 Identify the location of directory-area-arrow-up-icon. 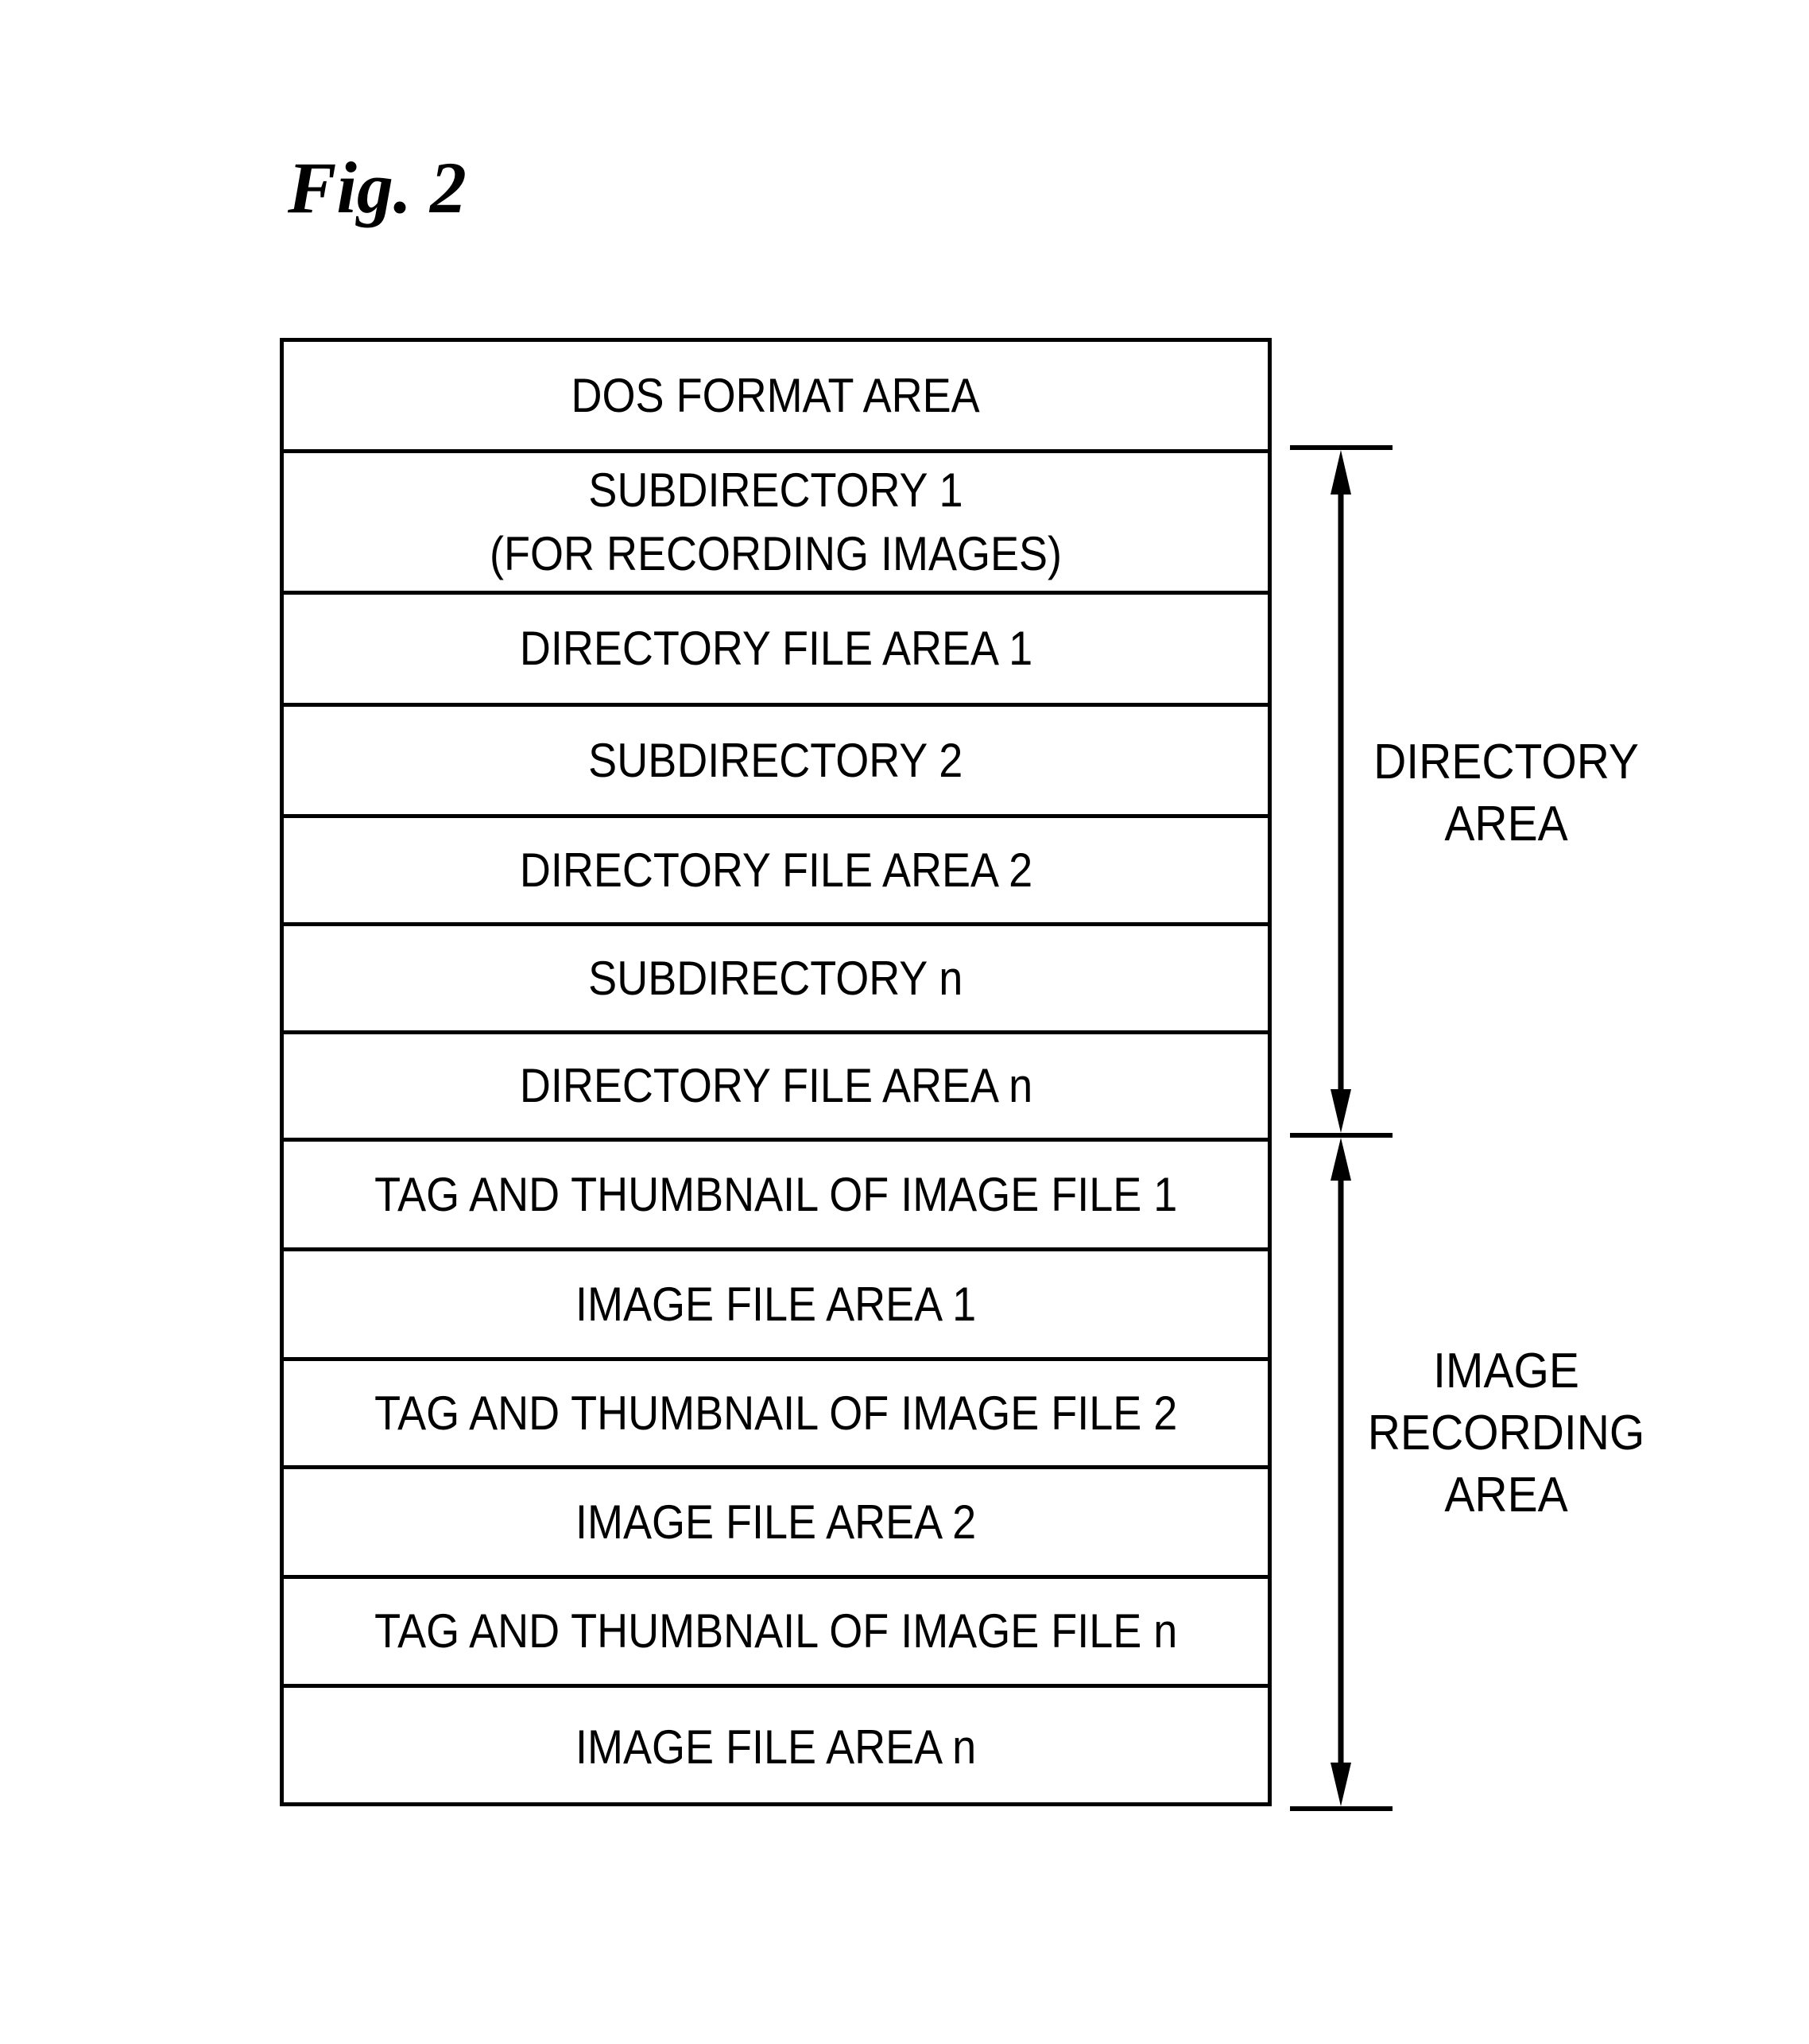
(1341, 472).